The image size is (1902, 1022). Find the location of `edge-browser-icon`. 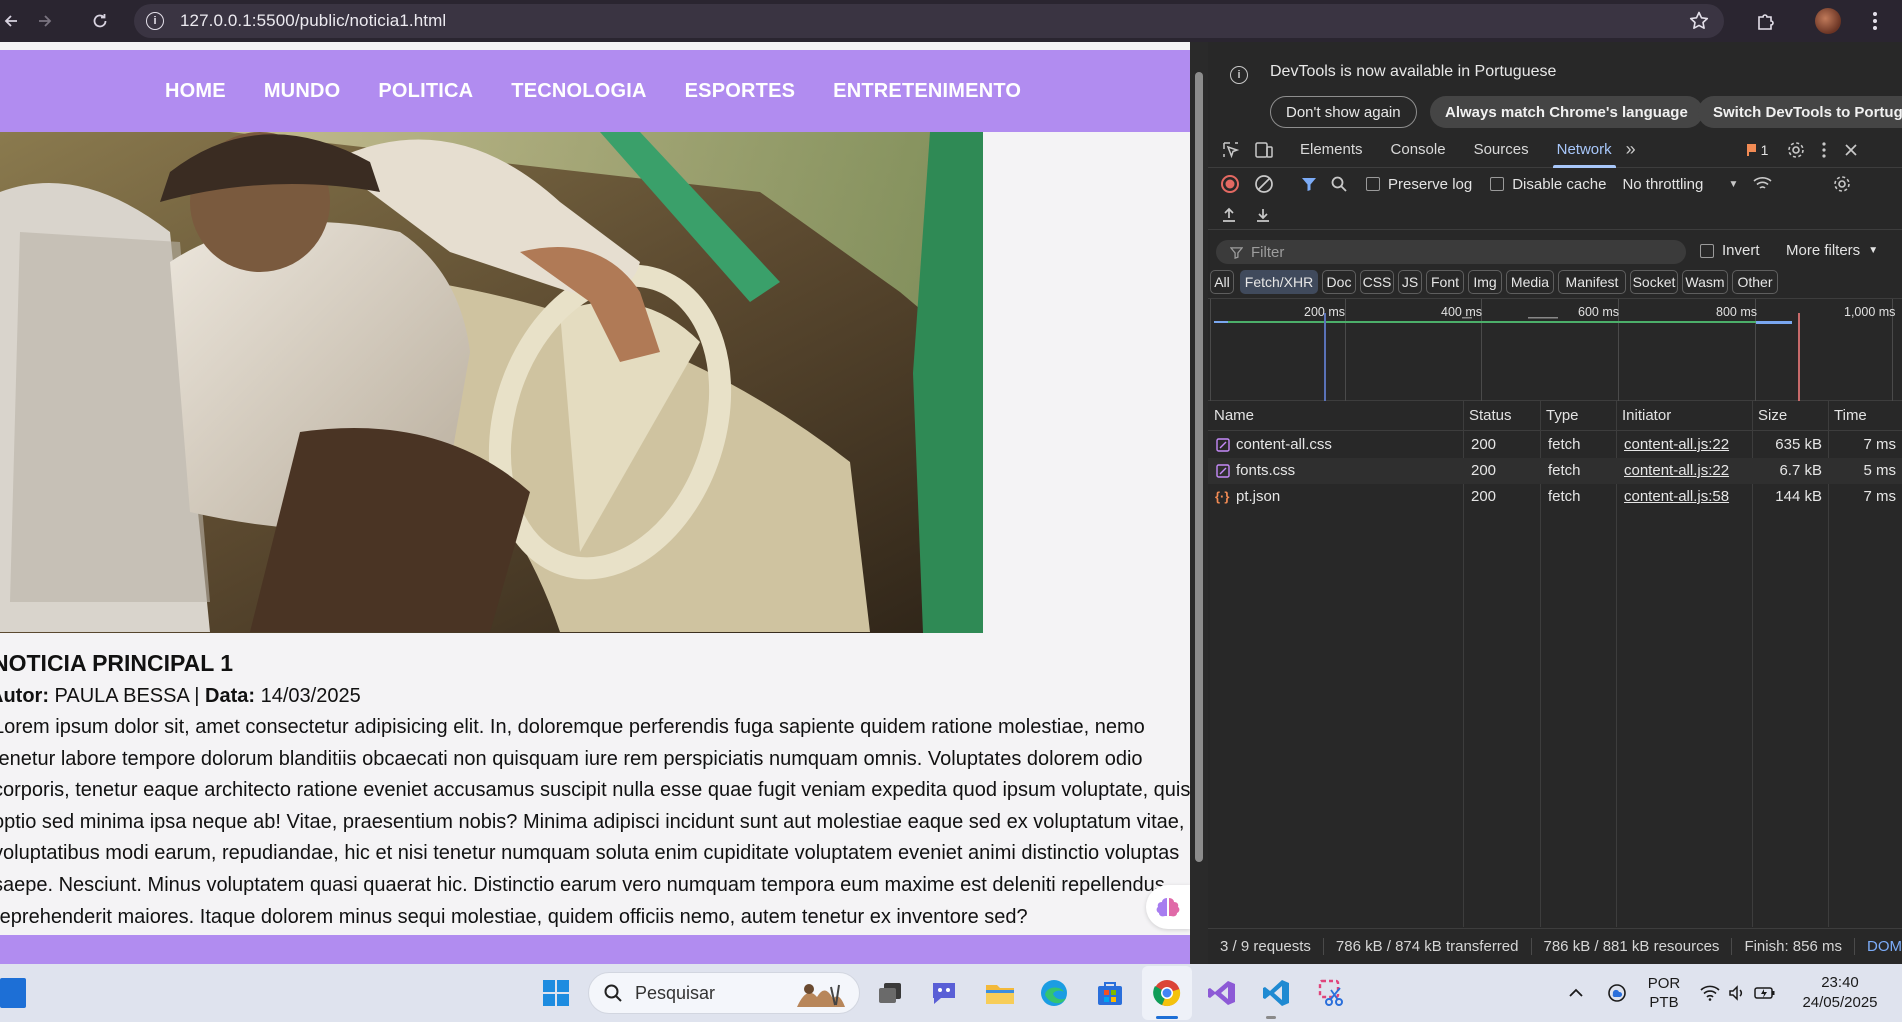

edge-browser-icon is located at coordinates (1054, 993).